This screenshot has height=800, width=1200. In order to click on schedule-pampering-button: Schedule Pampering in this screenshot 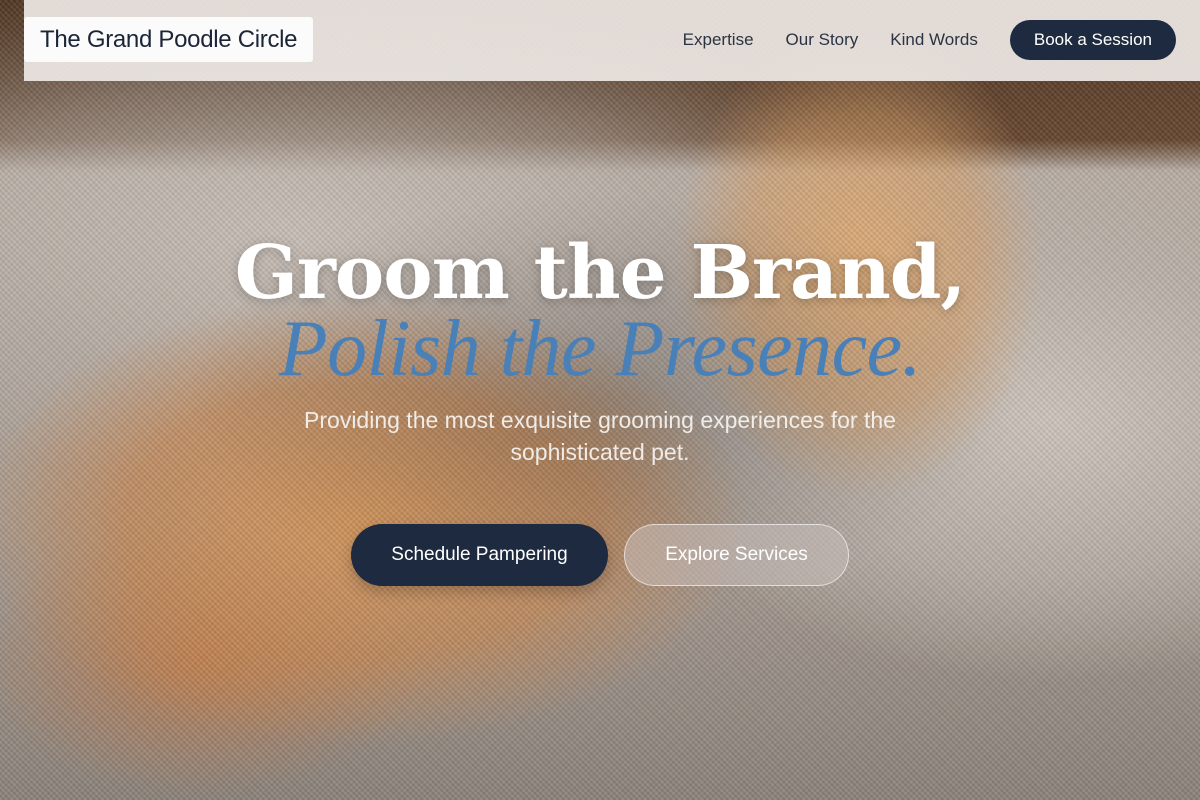, I will do `click(479, 555)`.